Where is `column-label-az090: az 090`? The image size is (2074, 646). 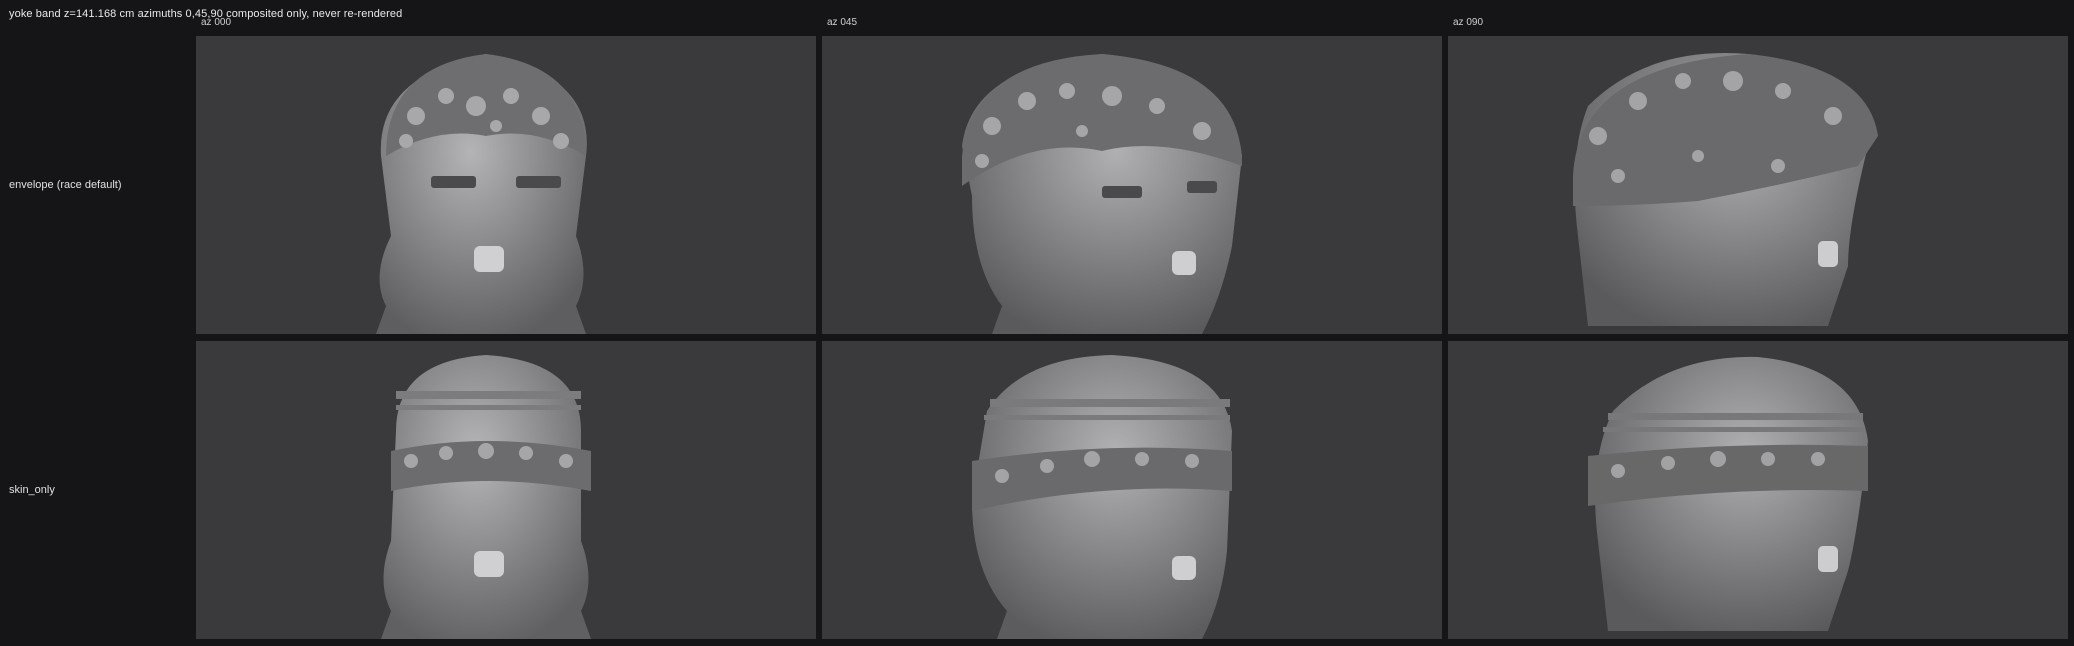 column-label-az090: az 090 is located at coordinates (1468, 22).